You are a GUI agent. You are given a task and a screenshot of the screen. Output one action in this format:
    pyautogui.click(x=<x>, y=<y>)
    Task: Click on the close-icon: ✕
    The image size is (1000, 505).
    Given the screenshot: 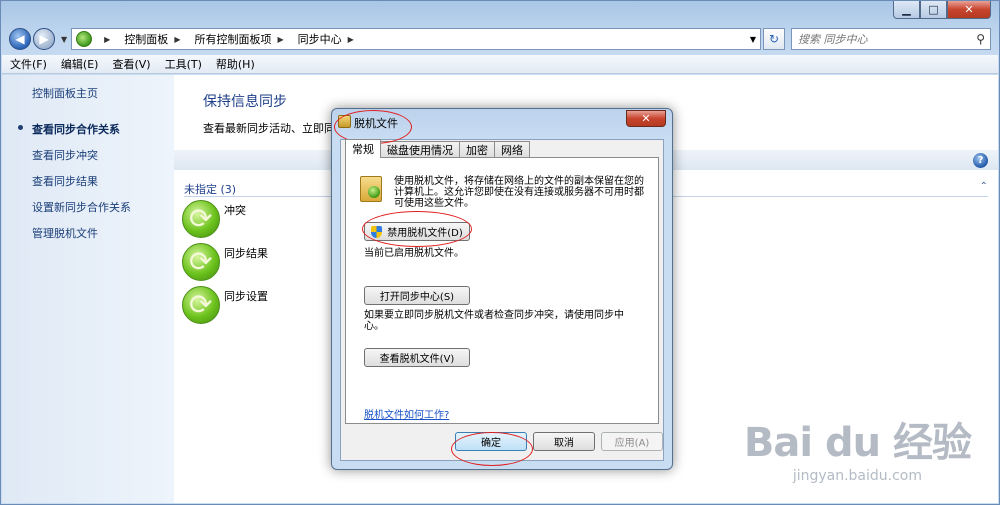 What is the action you would take?
    pyautogui.click(x=646, y=118)
    